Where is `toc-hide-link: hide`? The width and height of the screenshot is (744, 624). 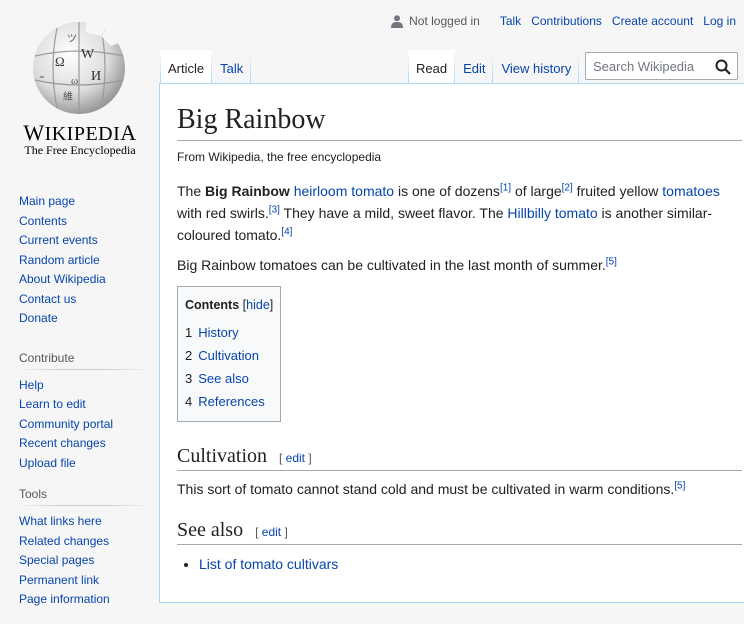
toc-hide-link: hide is located at coordinates (258, 305).